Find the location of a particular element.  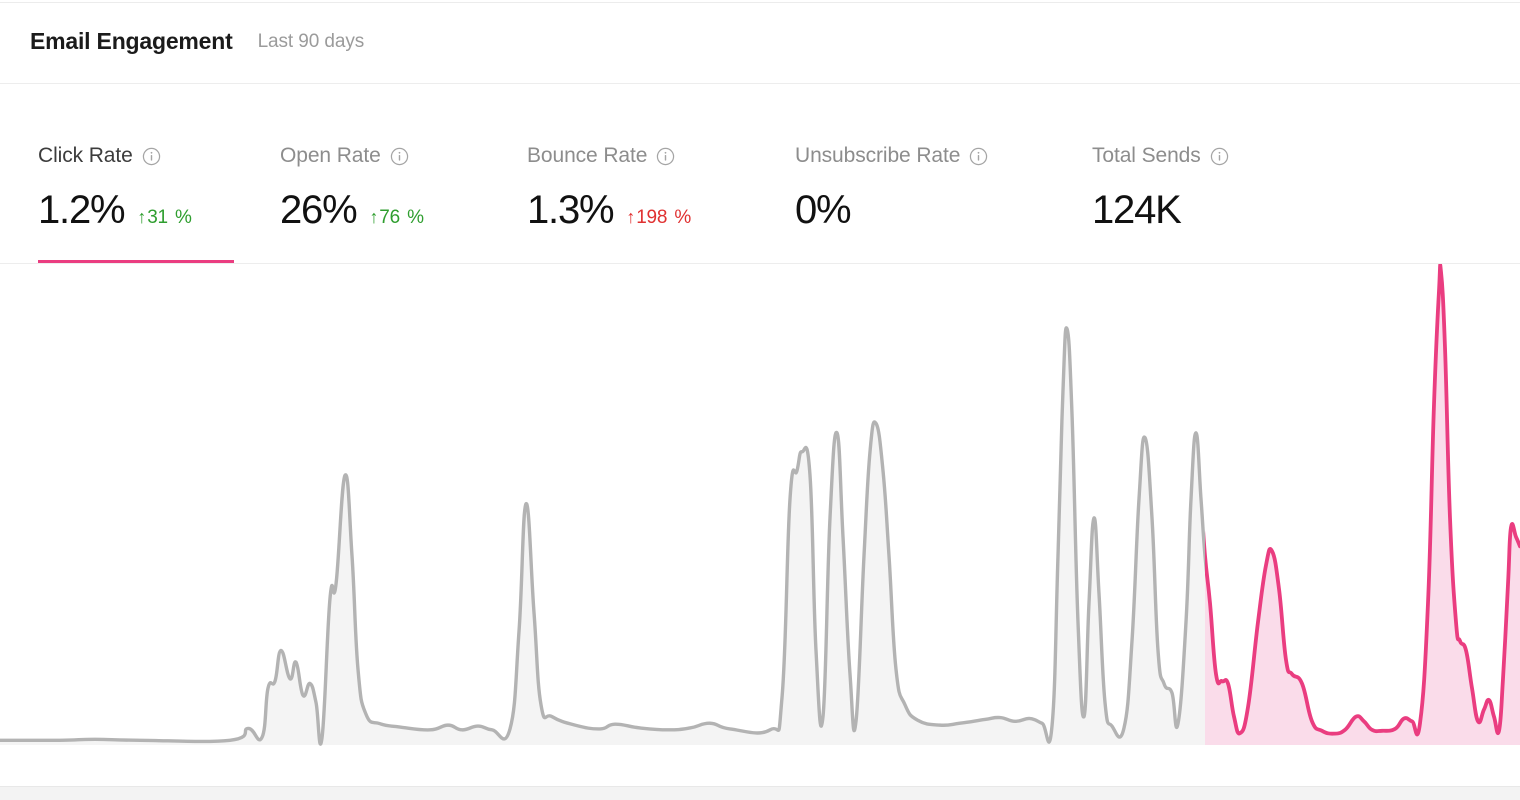

metric-delta: ↑ 198 % is located at coordinates (658, 218).